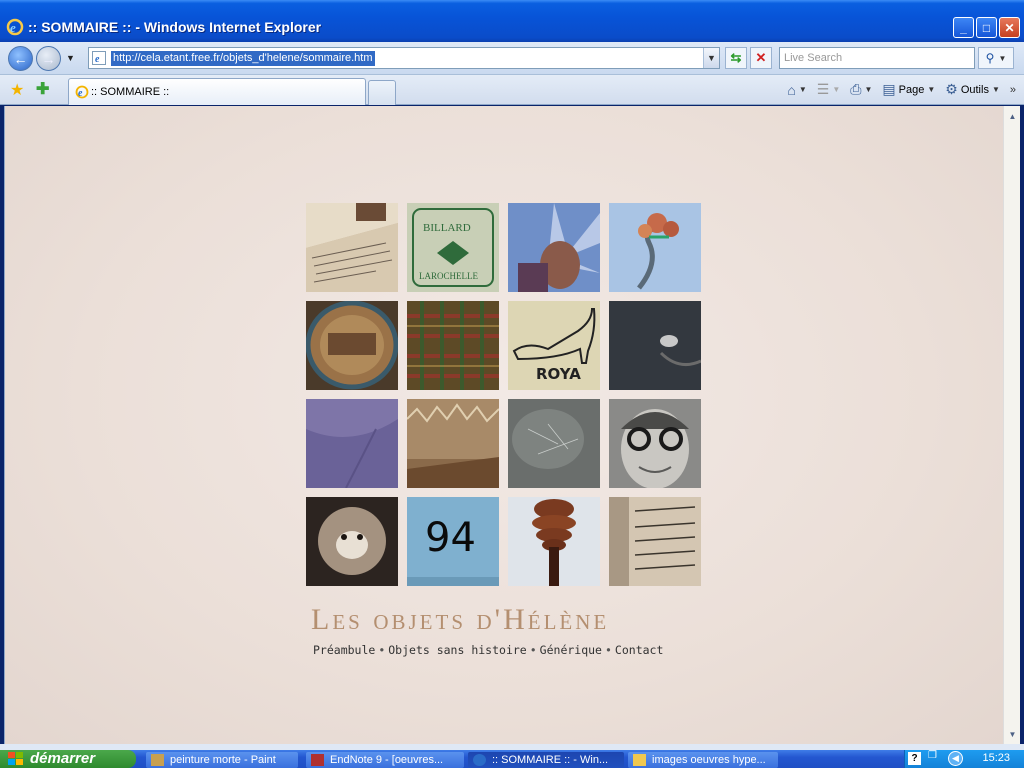  What do you see at coordinates (889, 89) in the screenshot?
I see `page-icon: ▤` at bounding box center [889, 89].